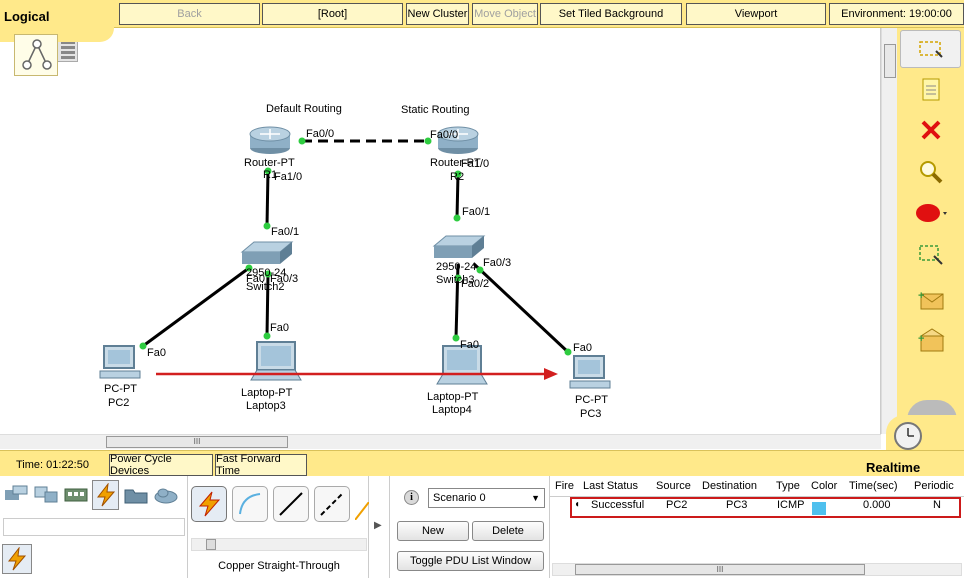 This screenshot has width=964, height=578. I want to click on connection-type-panel: Copper Straight-Through, so click(279, 527).